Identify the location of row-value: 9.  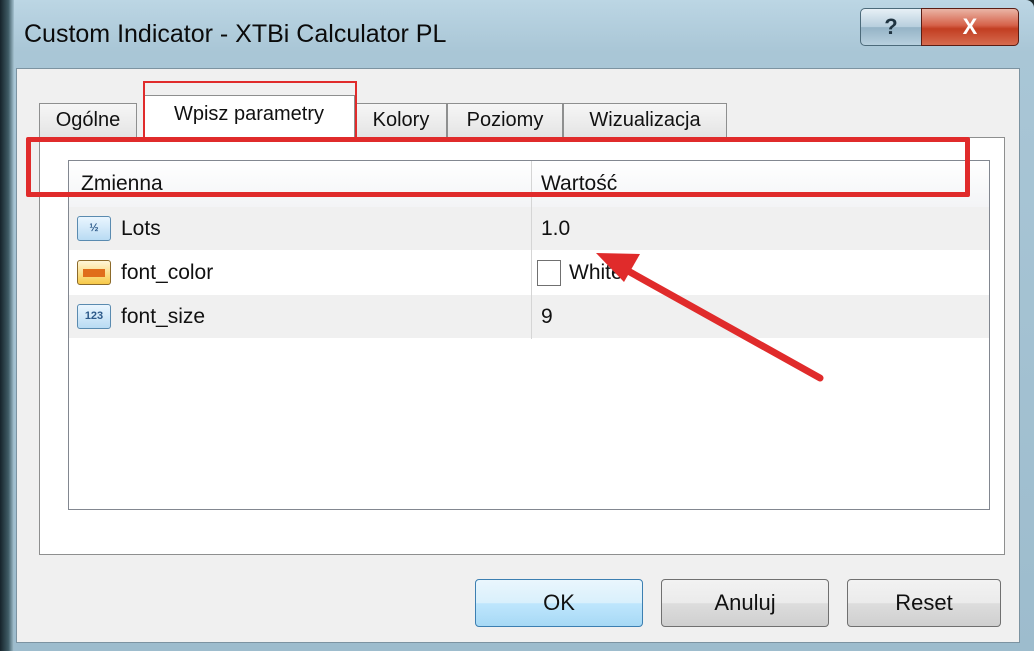
(547, 317).